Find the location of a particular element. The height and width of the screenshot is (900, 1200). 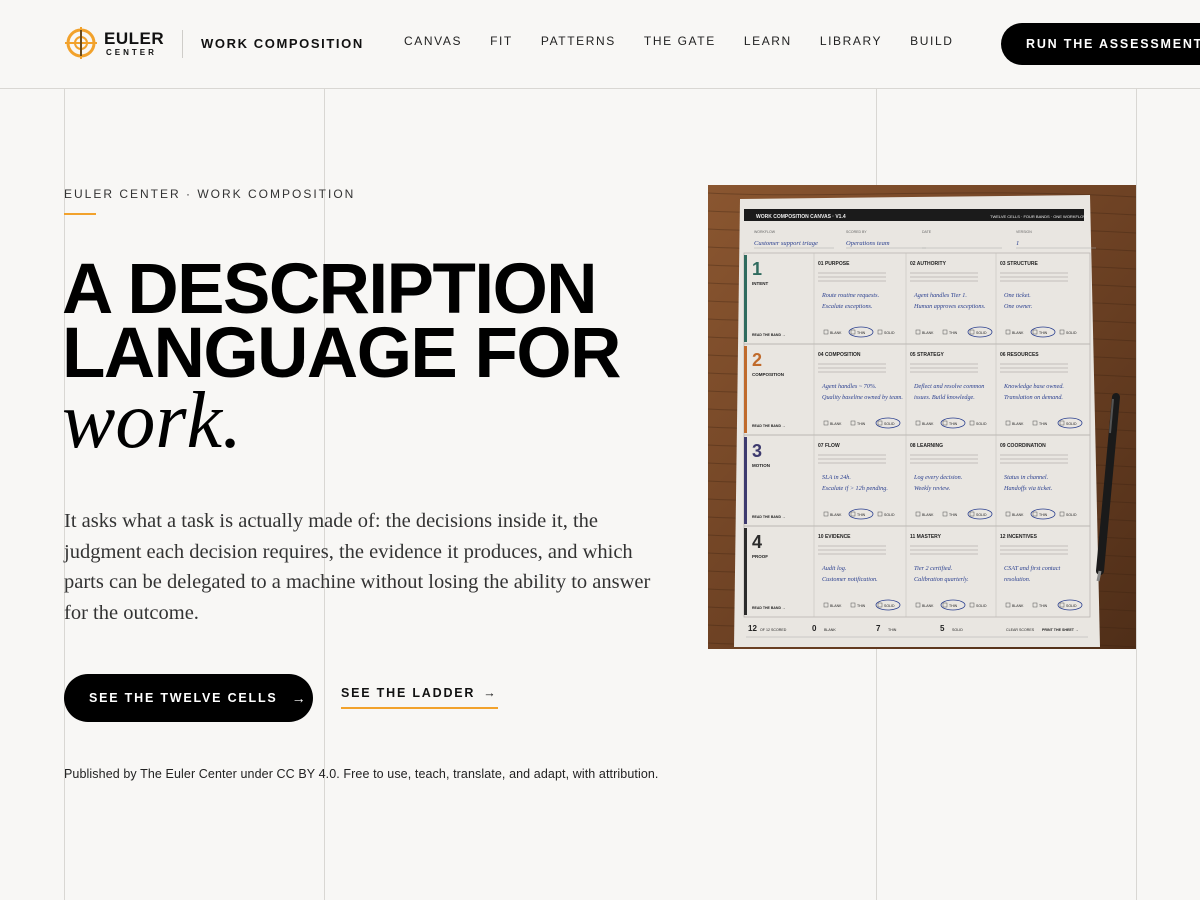

sheet-handwriting: Knowledge base owned. is located at coordinates (1033, 386).